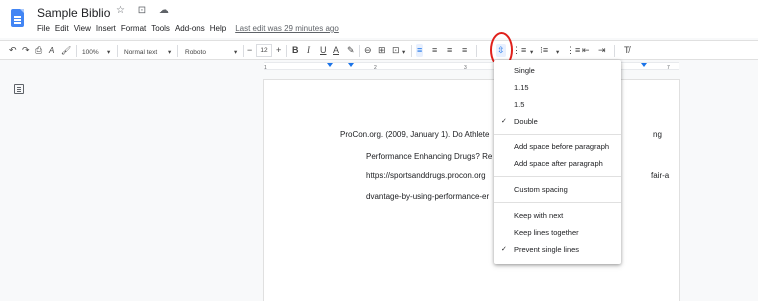 The height and width of the screenshot is (301, 758). Describe the element at coordinates (265, 68) in the screenshot. I see `ruler-tick-label: 1` at that location.